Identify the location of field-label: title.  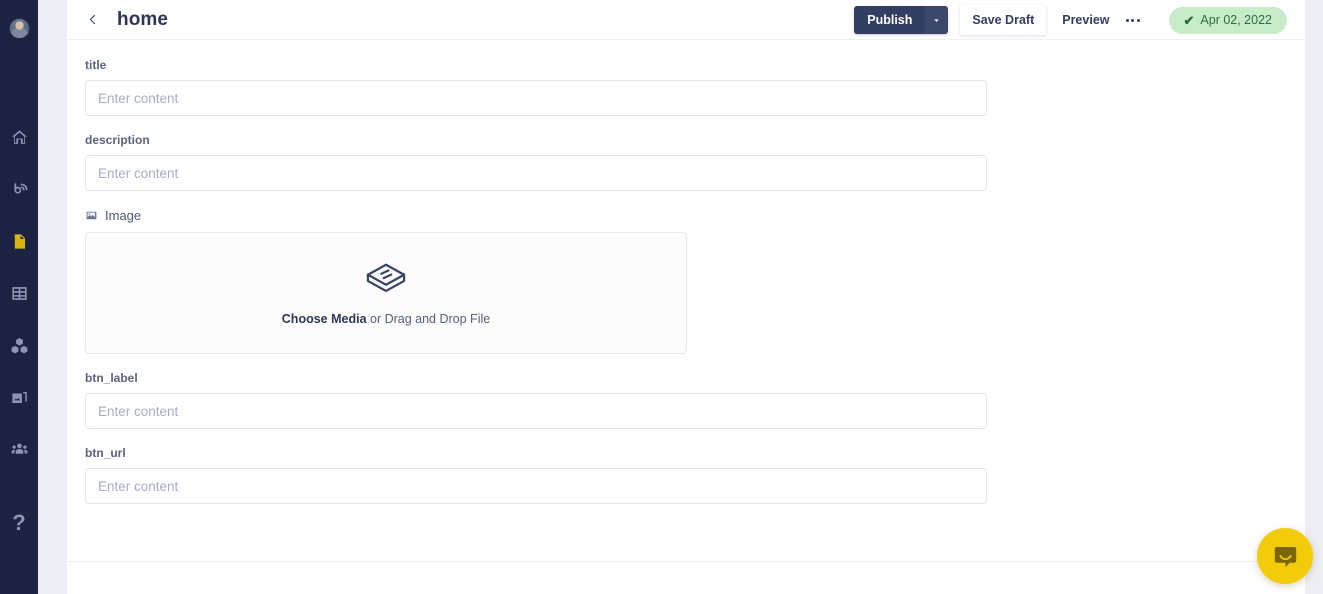
(96, 65).